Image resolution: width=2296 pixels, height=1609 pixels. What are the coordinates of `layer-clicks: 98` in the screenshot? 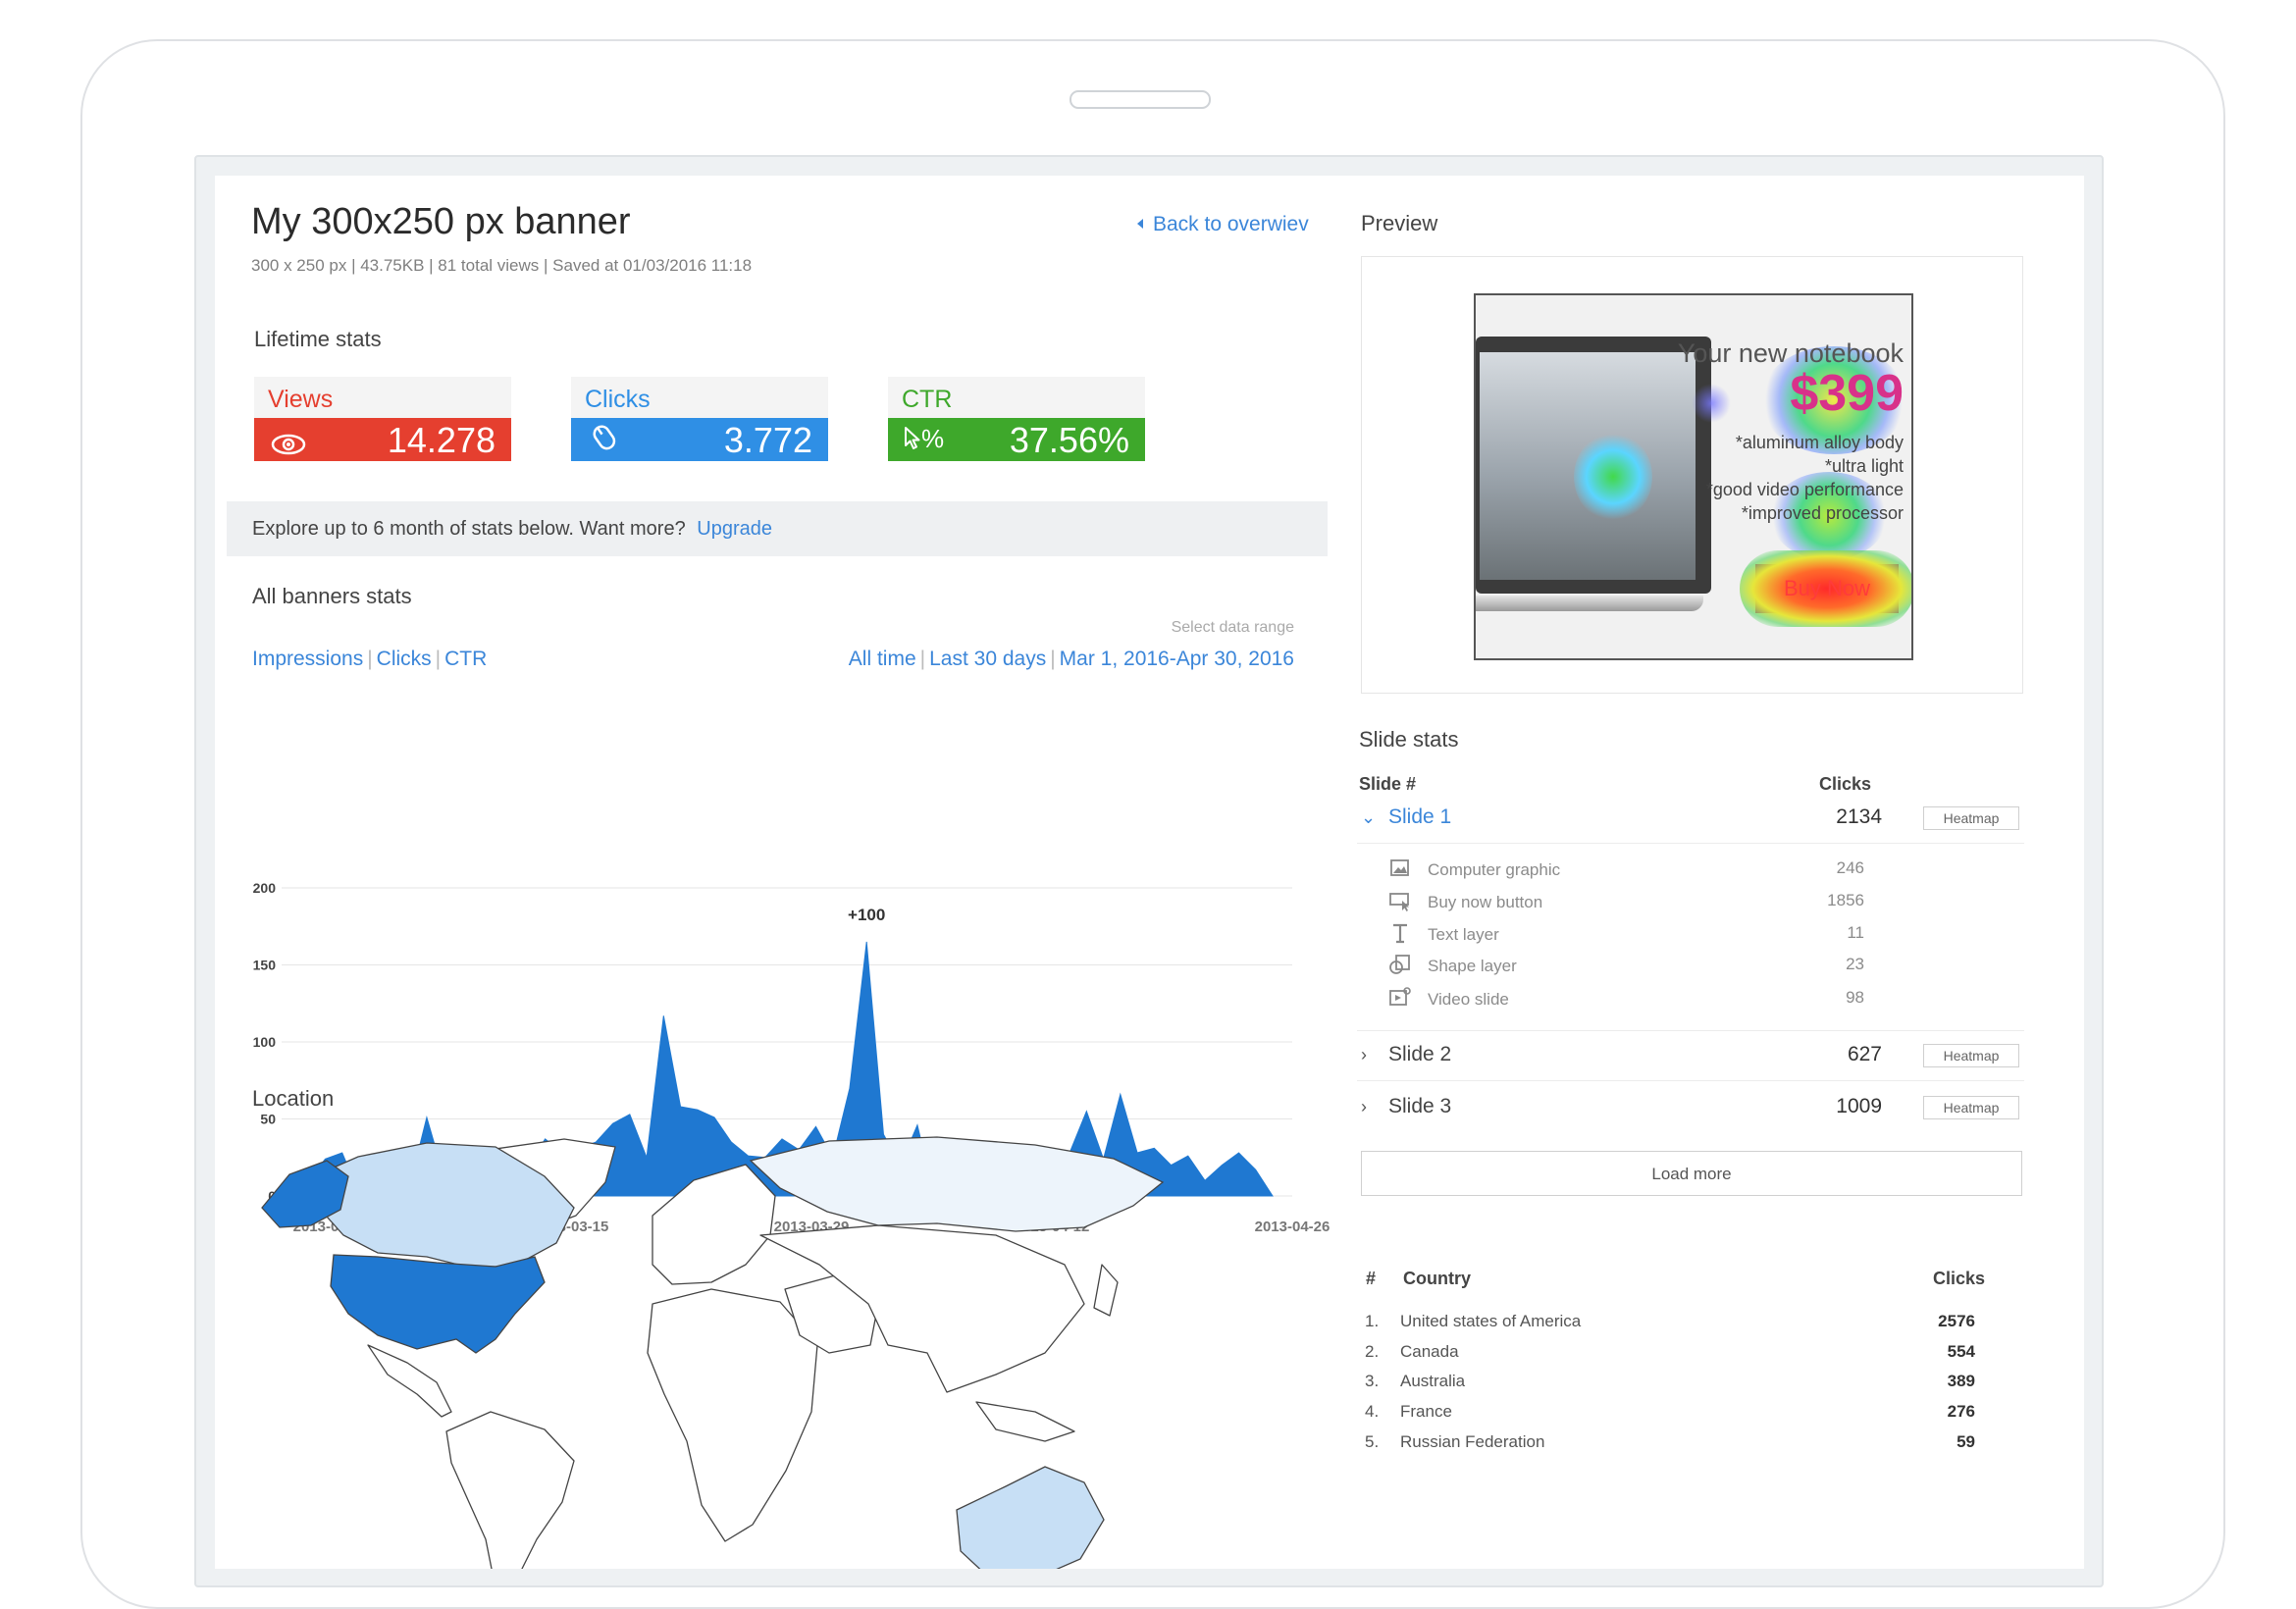 It's located at (1855, 997).